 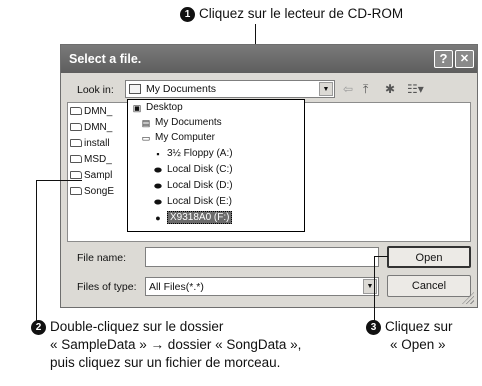 What do you see at coordinates (177, 137) in the screenshot?
I see `dropdown-item-my-computer: ▭ My Computer` at bounding box center [177, 137].